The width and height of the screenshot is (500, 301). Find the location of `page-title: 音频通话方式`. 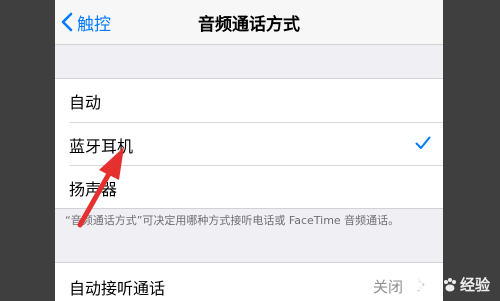

page-title: 音频通话方式 is located at coordinates (249, 25).